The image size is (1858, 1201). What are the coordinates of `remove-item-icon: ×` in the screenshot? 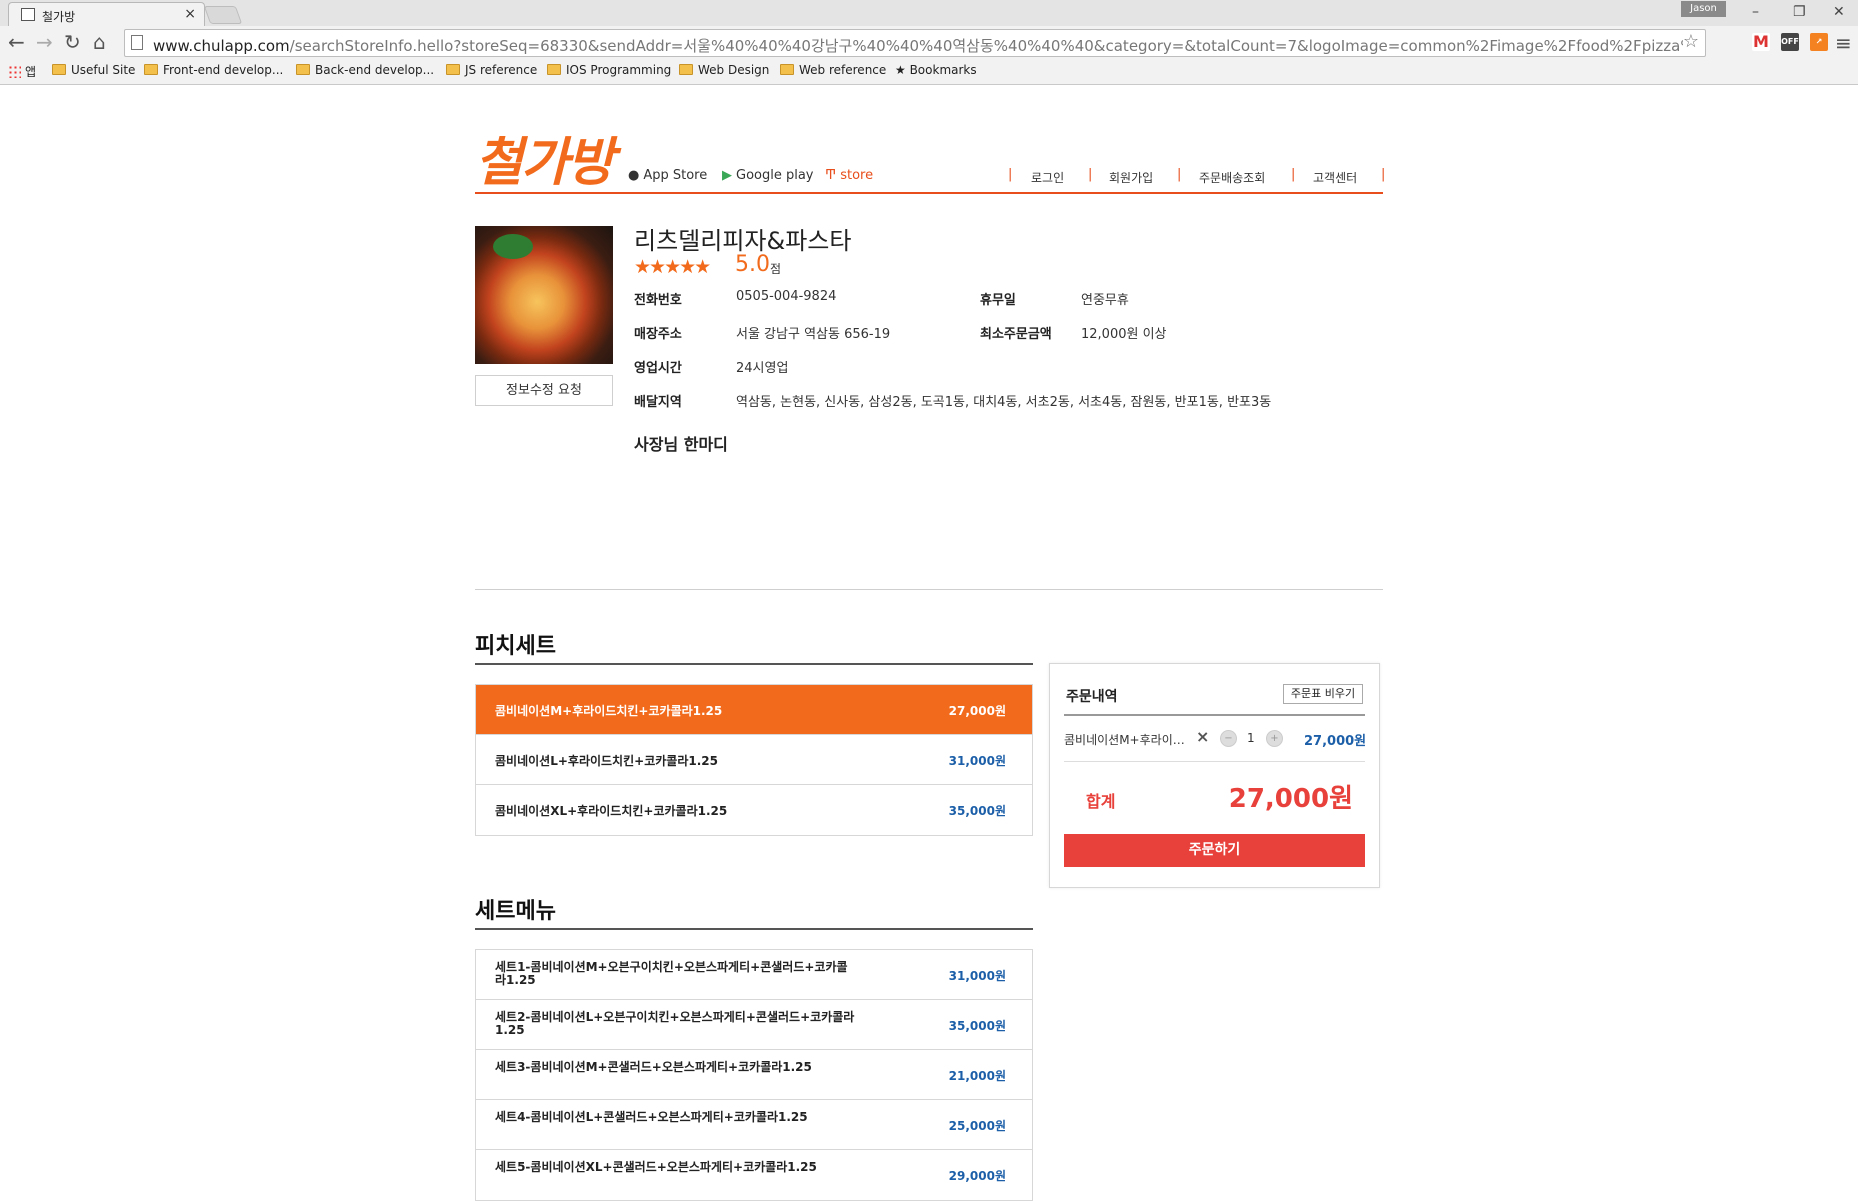 It's located at (1202, 736).